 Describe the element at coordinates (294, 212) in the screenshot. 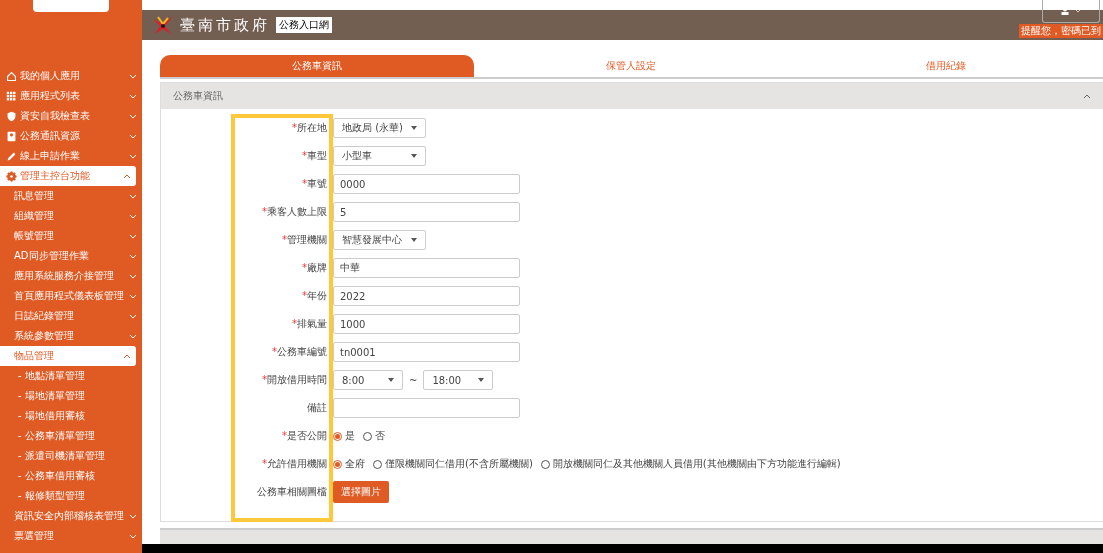

I see `field-label: *乘客人數上限` at that location.